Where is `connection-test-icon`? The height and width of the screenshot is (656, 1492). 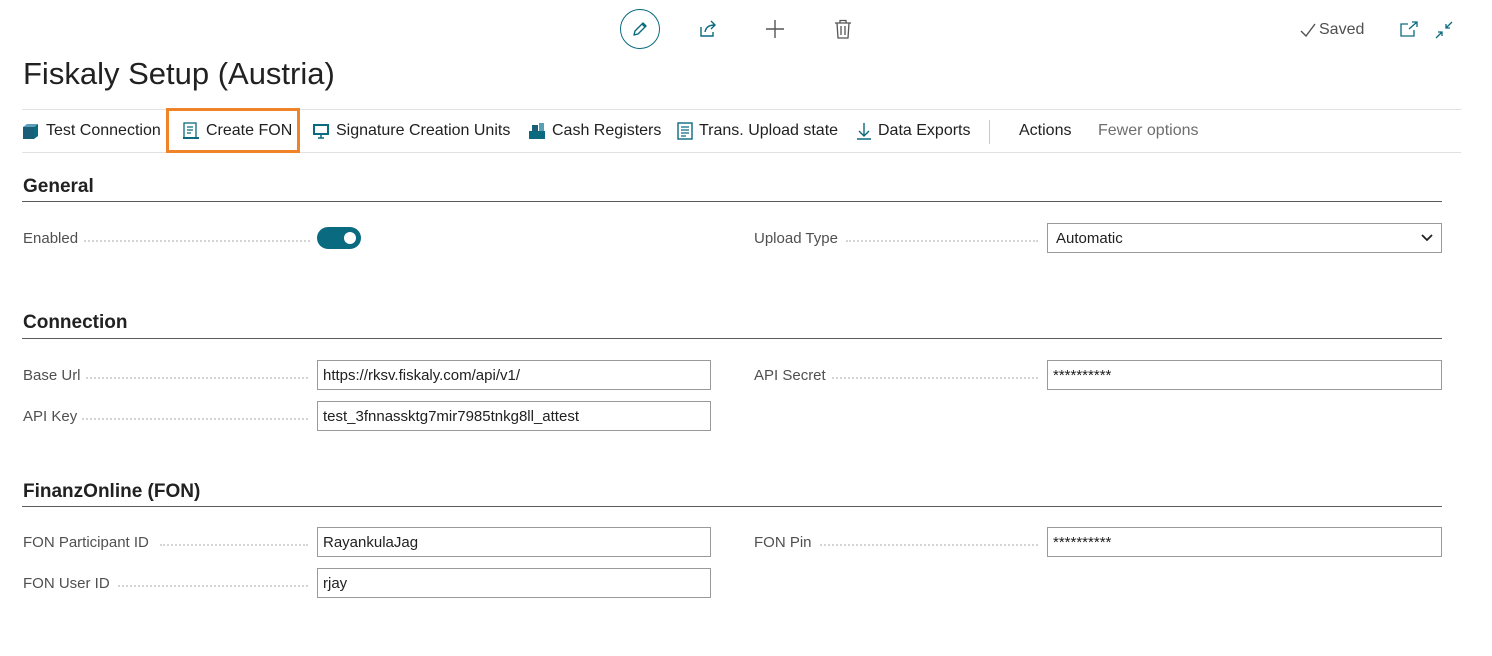
connection-test-icon is located at coordinates (30, 131).